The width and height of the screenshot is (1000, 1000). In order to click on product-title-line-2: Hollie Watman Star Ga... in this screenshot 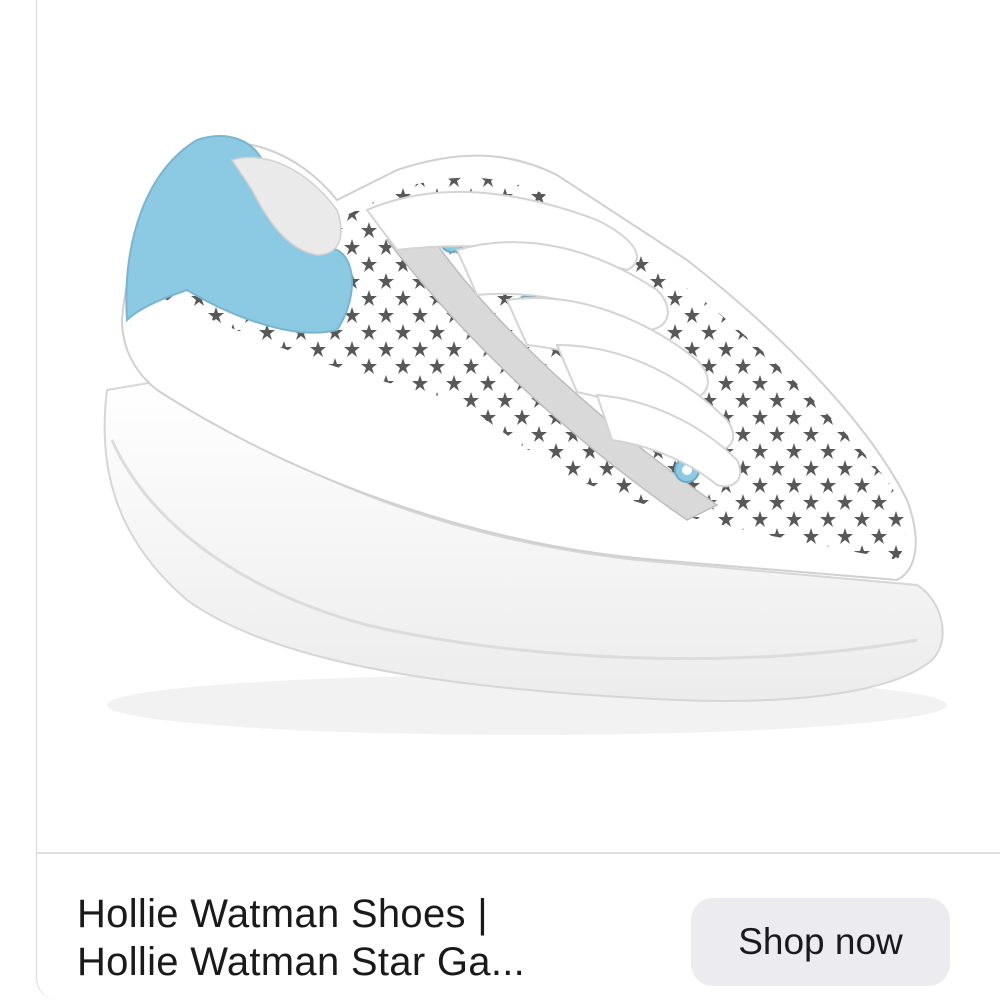, I will do `click(301, 962)`.